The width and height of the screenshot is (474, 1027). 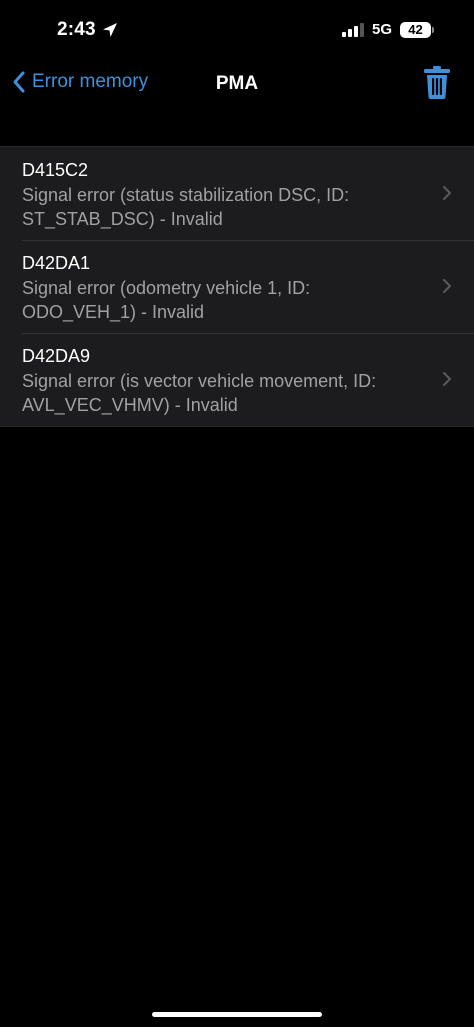 I want to click on trash-icon, so click(x=437, y=82).